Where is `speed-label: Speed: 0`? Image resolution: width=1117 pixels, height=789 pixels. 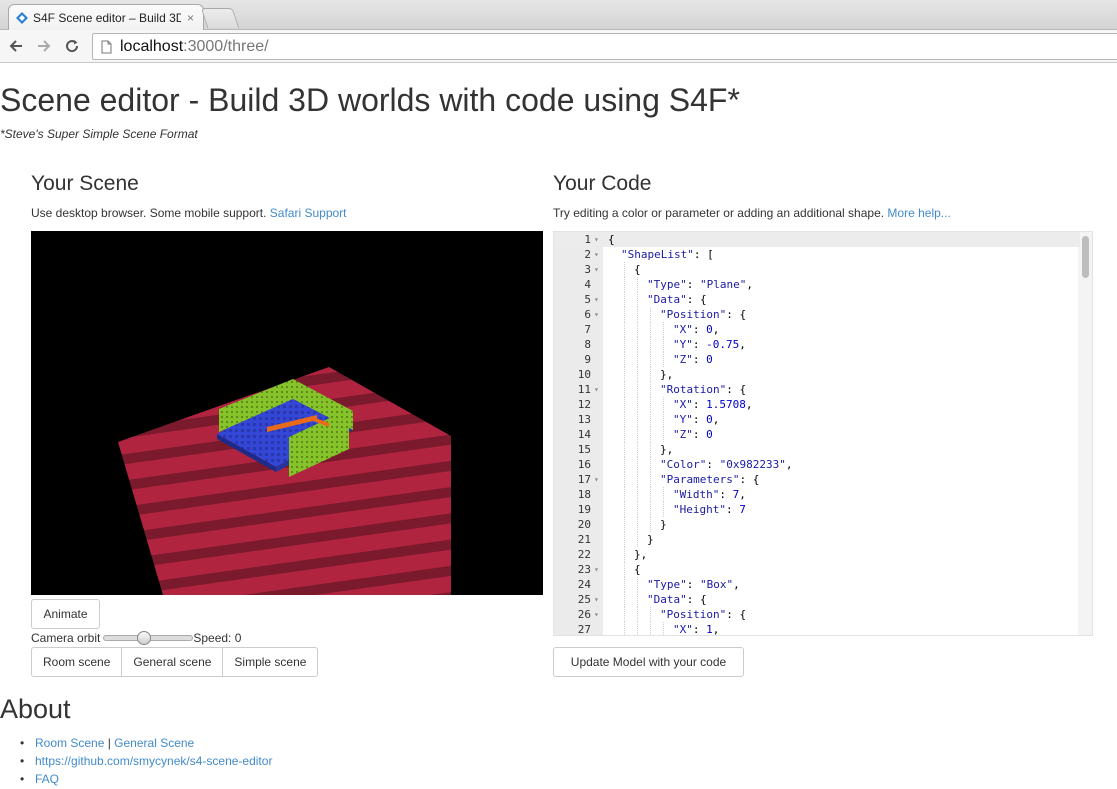 speed-label: Speed: 0 is located at coordinates (217, 638).